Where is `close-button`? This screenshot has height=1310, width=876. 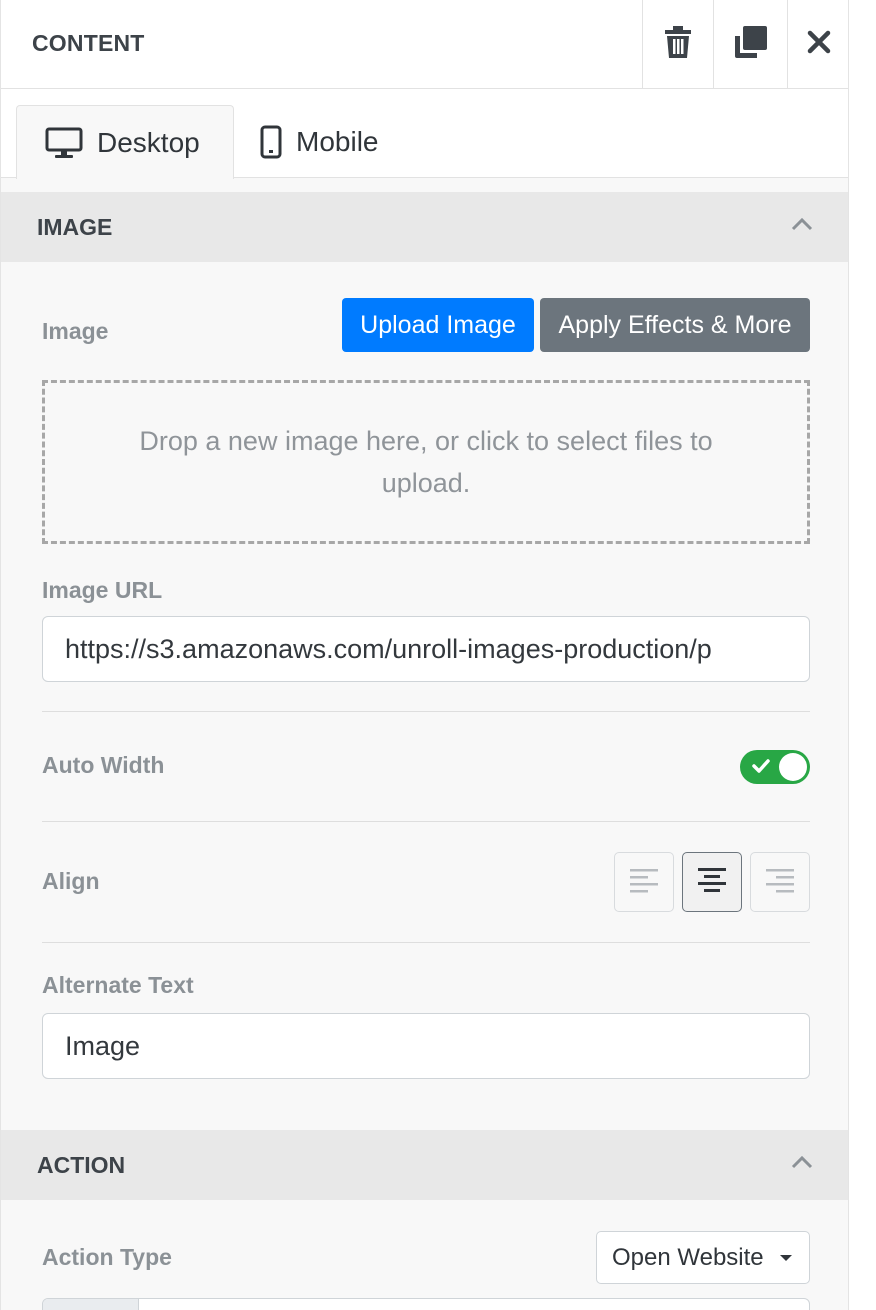
close-button is located at coordinates (817, 44).